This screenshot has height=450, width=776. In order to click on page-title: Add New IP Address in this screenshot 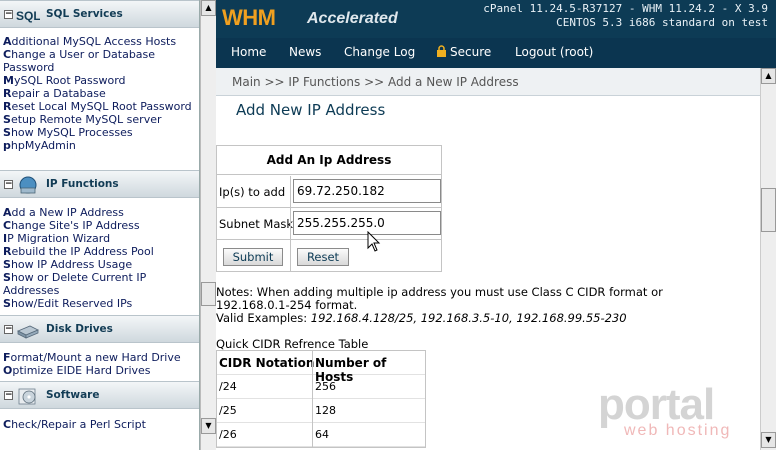, I will do `click(311, 110)`.